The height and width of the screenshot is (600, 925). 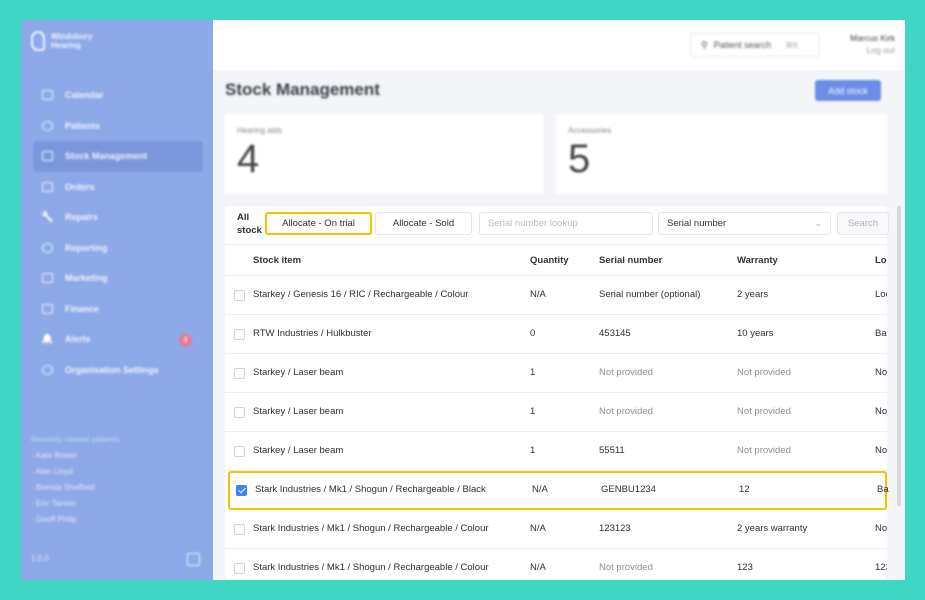 What do you see at coordinates (75, 472) in the screenshot?
I see `recent-patient-link: - Alan Lloyd` at bounding box center [75, 472].